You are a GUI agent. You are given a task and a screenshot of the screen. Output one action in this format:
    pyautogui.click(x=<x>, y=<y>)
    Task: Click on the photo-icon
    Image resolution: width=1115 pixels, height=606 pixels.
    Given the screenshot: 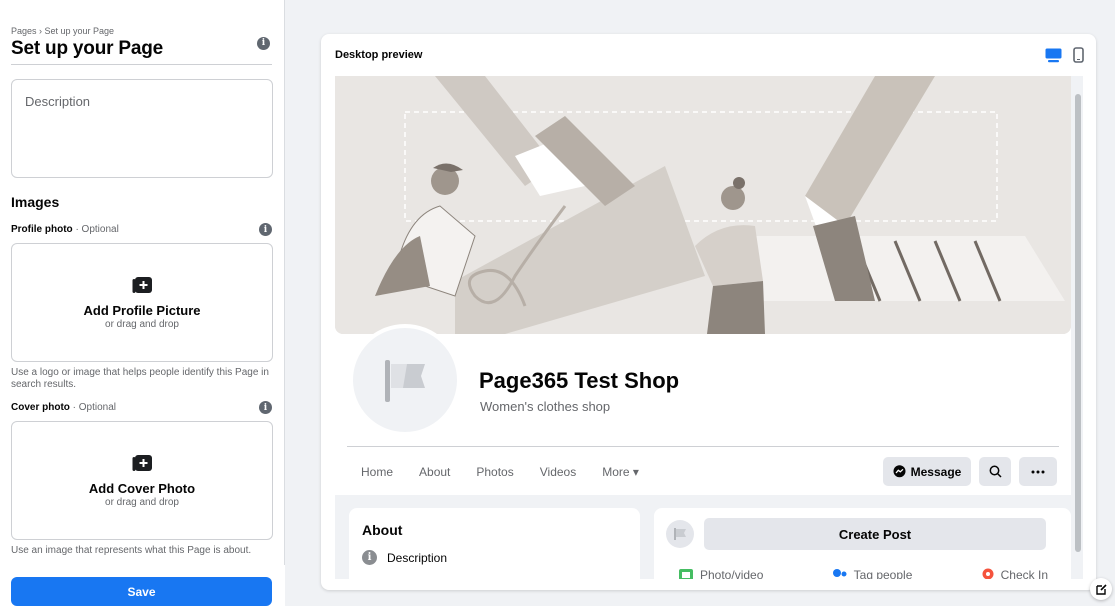 What is the action you would take?
    pyautogui.click(x=686, y=574)
    